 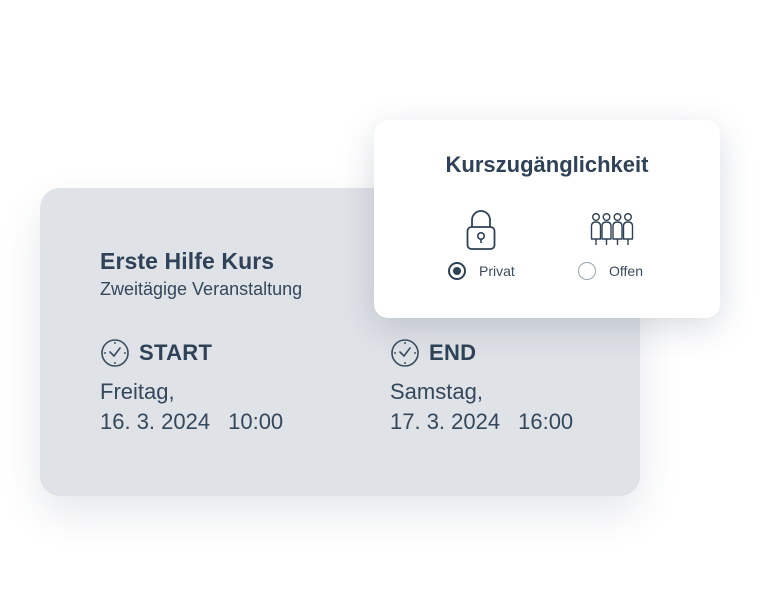 I want to click on end-date: 17. 3. 2024, so click(x=445, y=421).